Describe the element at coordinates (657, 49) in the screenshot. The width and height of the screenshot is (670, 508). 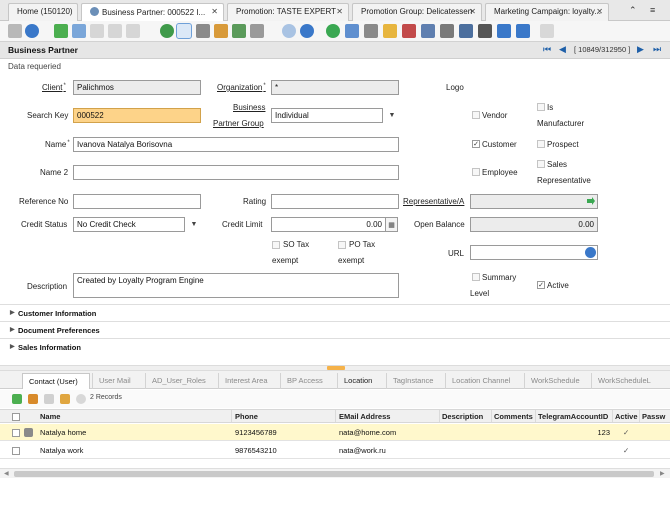
I see `last-record-icon: ⏭` at that location.